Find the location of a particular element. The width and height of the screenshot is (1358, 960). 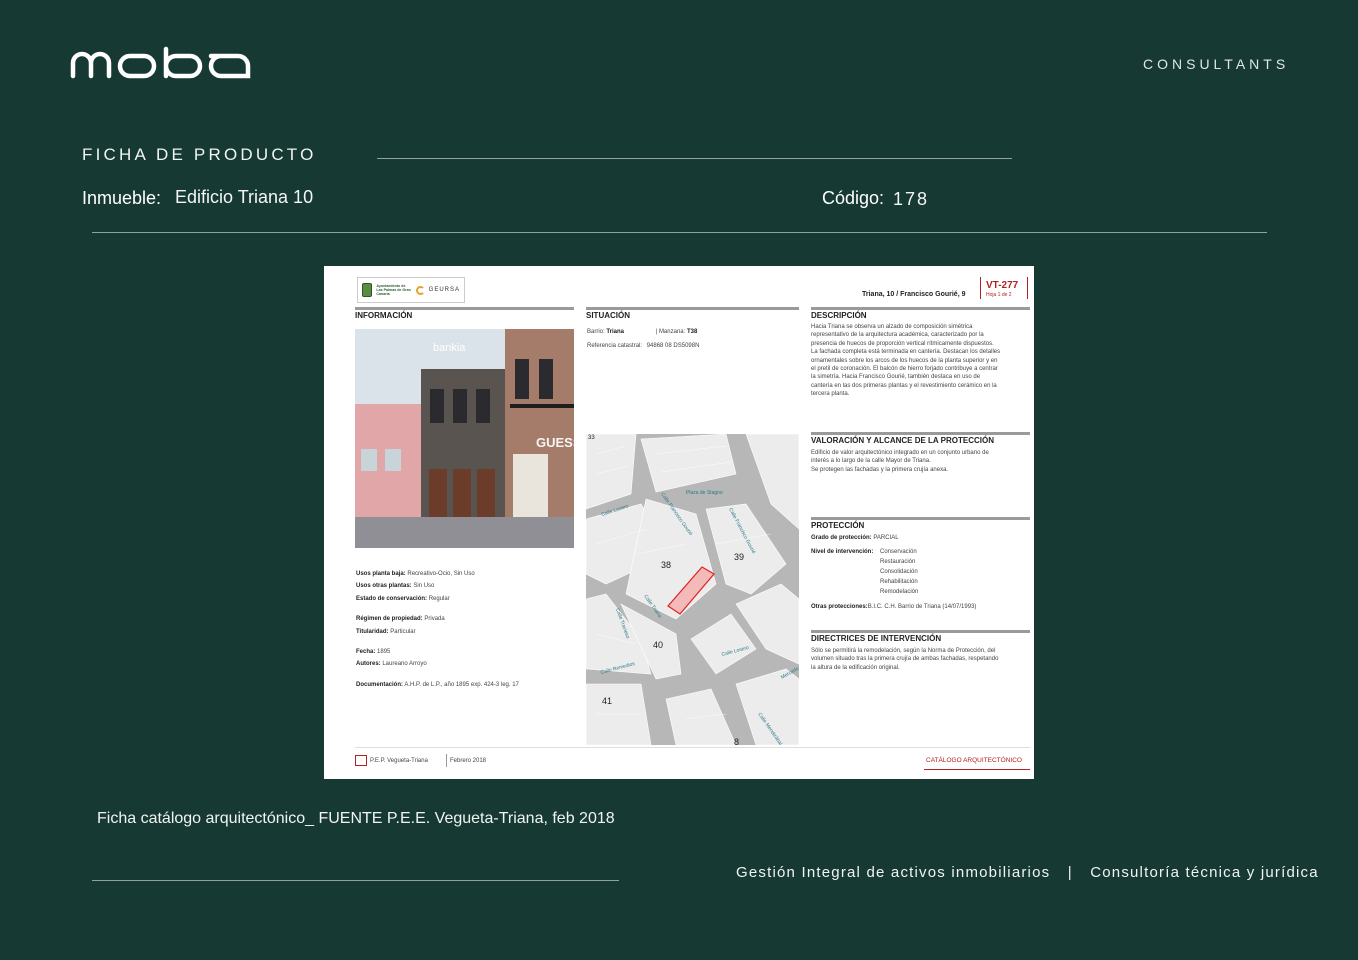

situacion-heading: SITUACIÓN is located at coordinates (608, 315).